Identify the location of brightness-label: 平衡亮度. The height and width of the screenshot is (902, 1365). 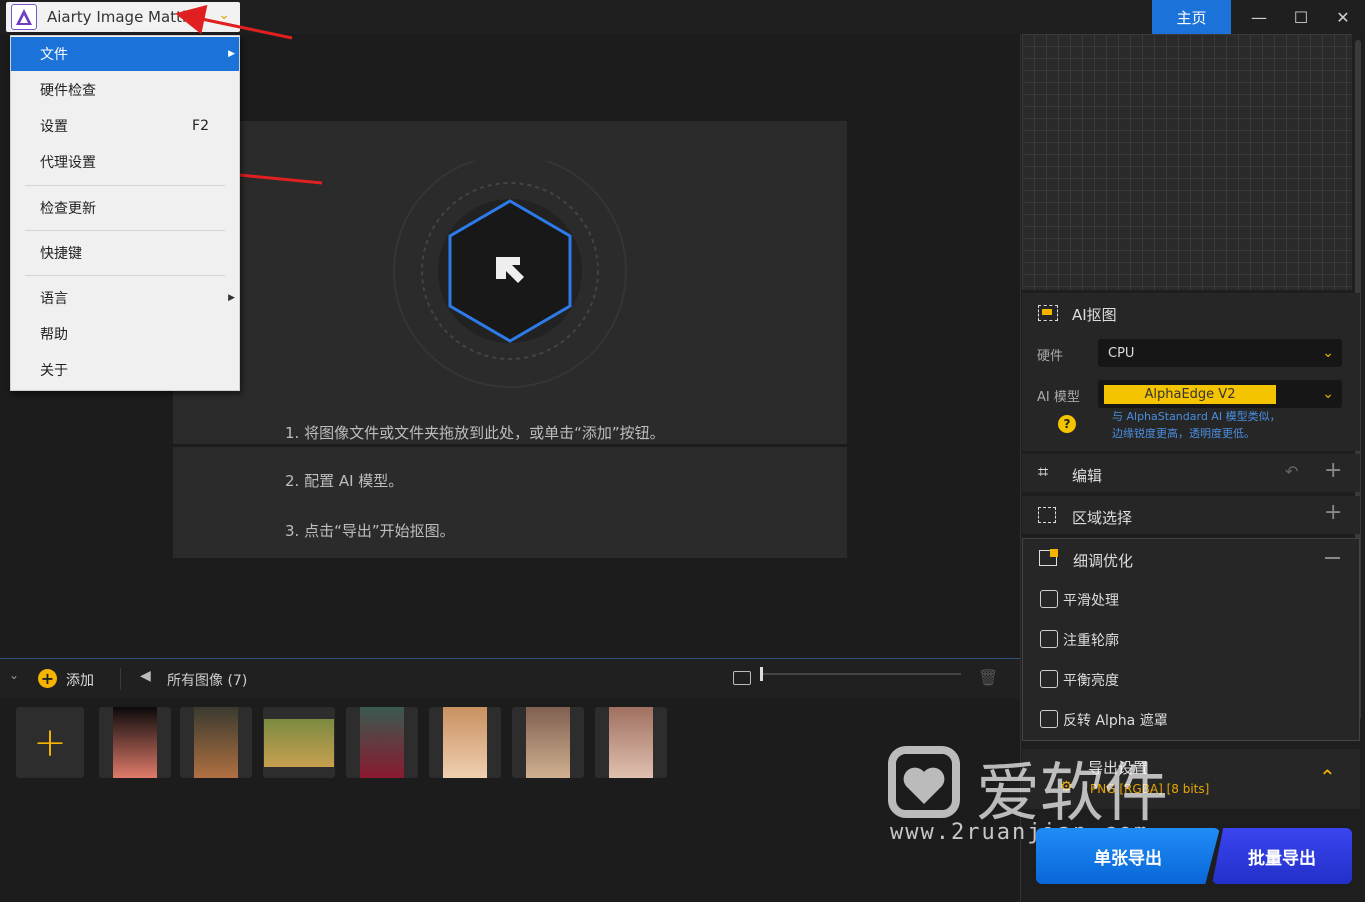
(1091, 681).